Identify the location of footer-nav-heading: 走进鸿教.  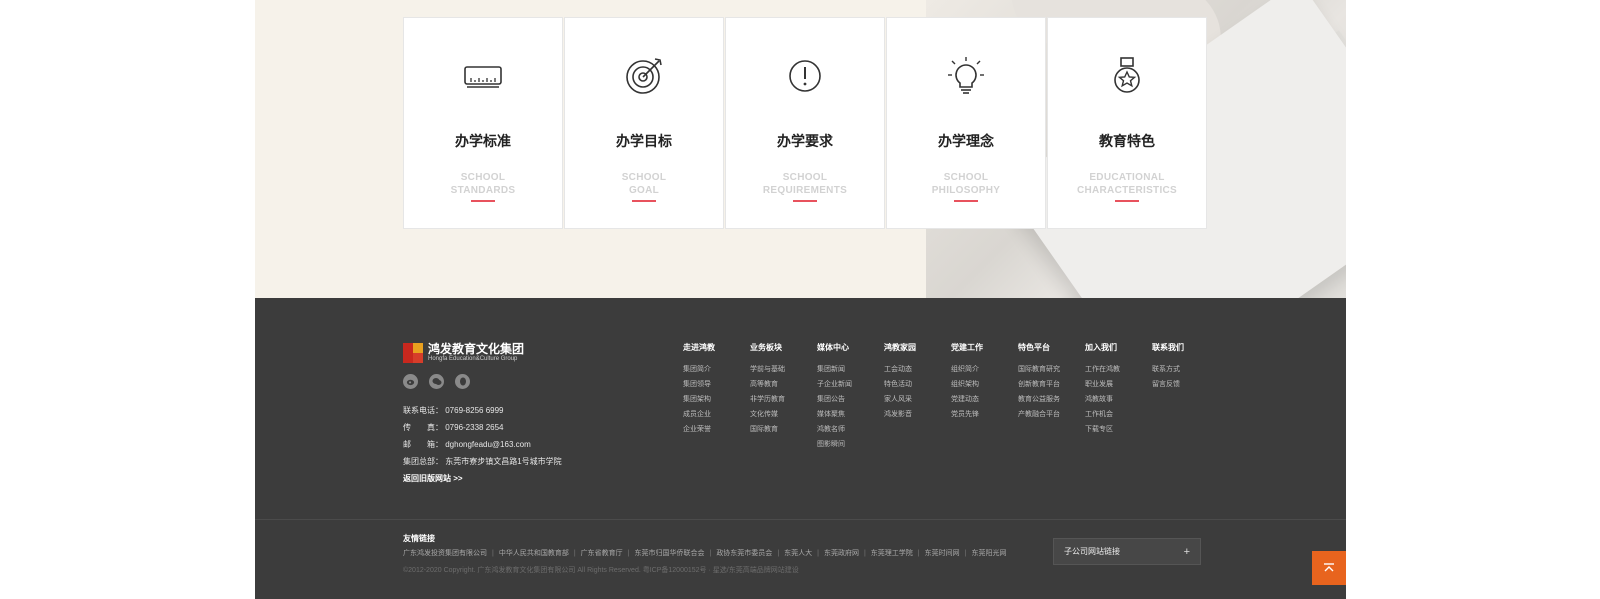
(716, 354).